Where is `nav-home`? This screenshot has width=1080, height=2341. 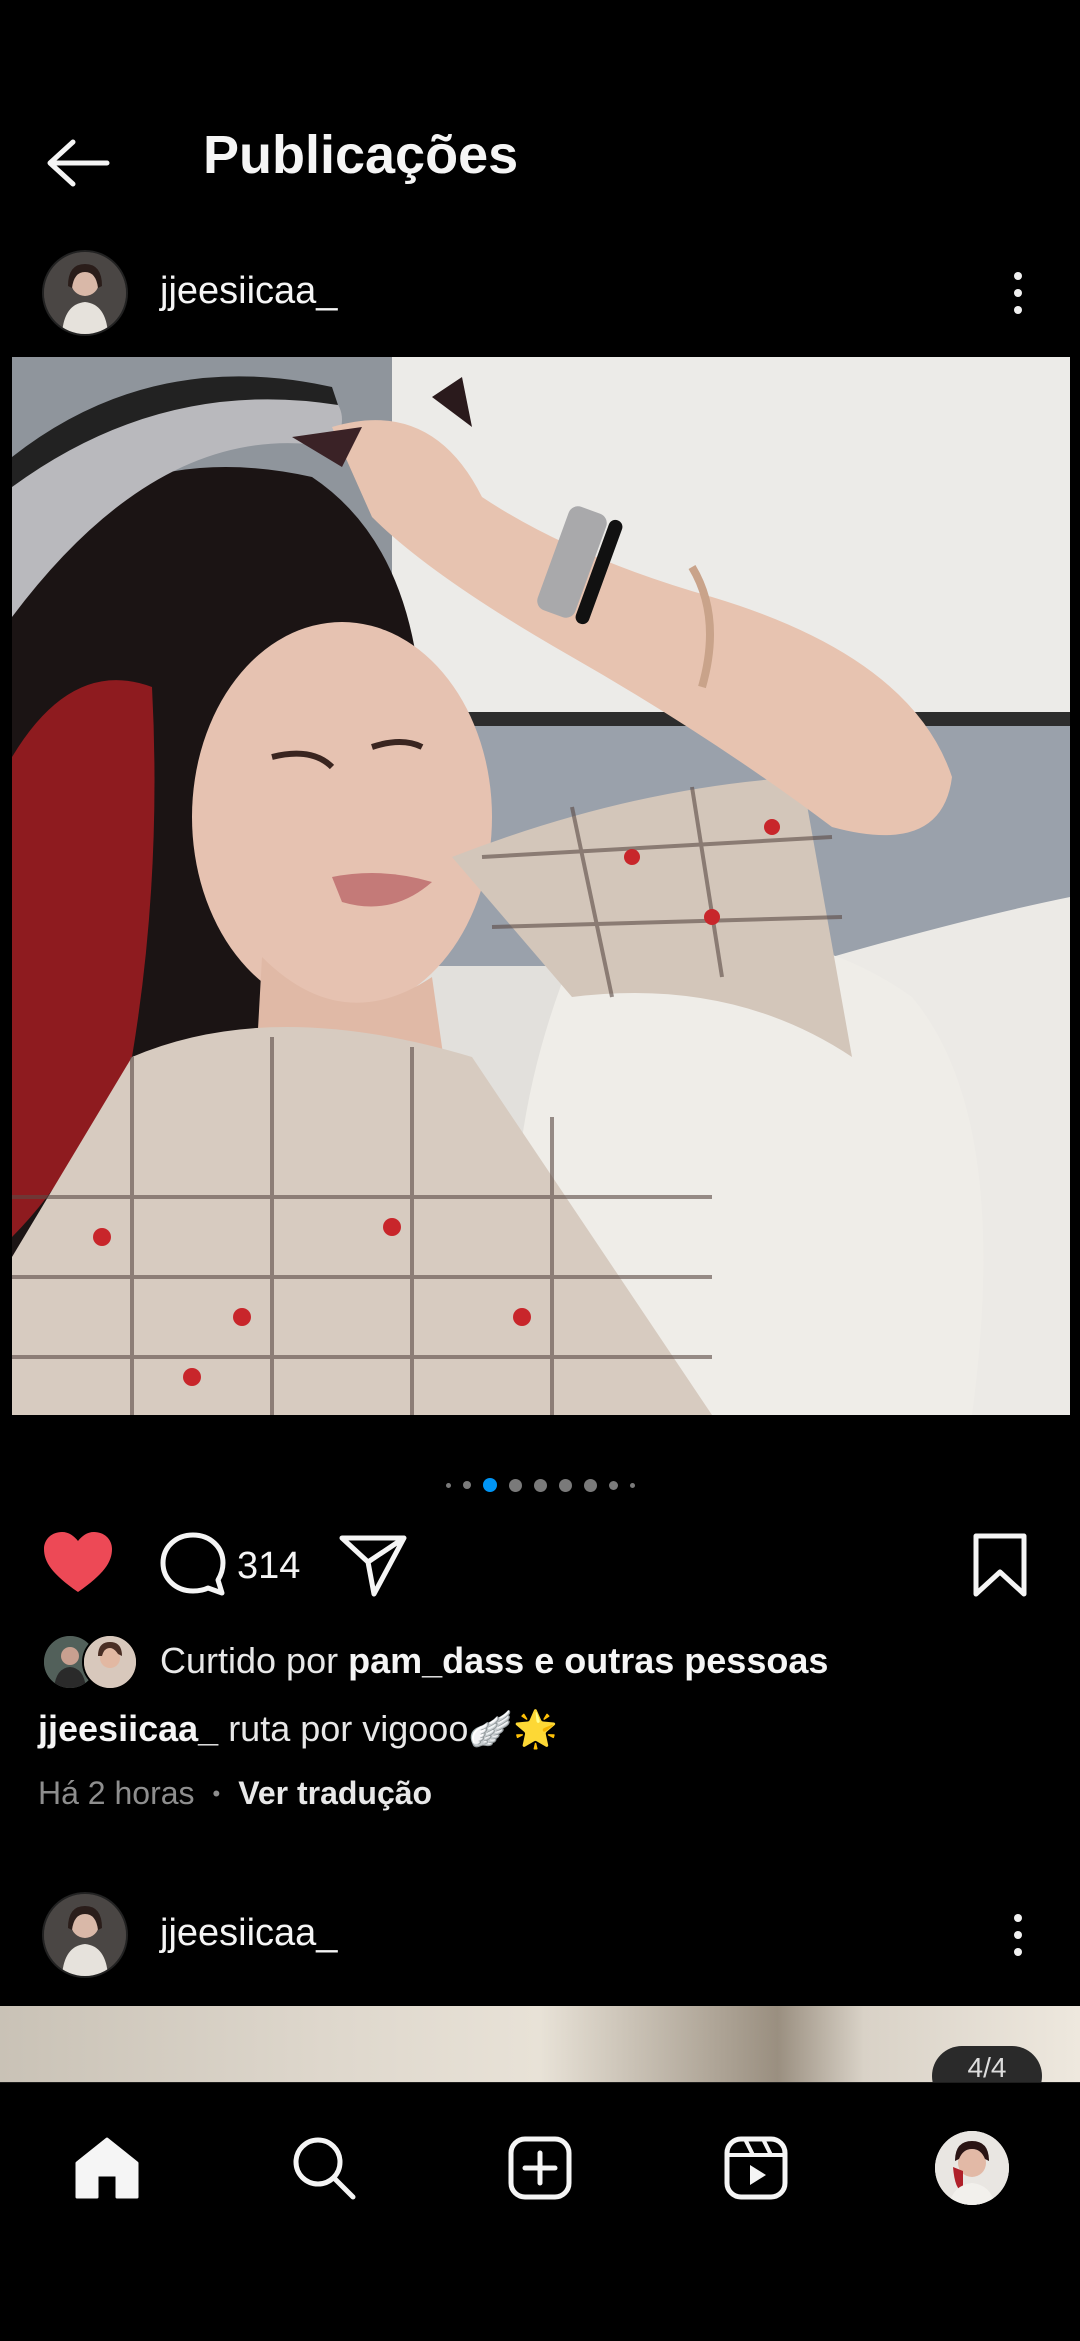 nav-home is located at coordinates (107, 2168).